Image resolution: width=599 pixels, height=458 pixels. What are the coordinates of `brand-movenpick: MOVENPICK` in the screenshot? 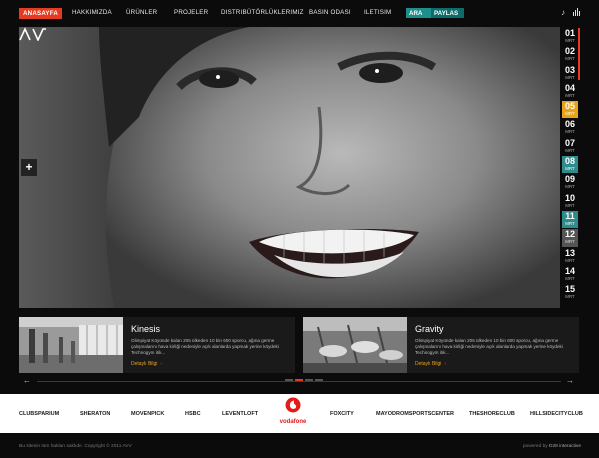 It's located at (147, 414).